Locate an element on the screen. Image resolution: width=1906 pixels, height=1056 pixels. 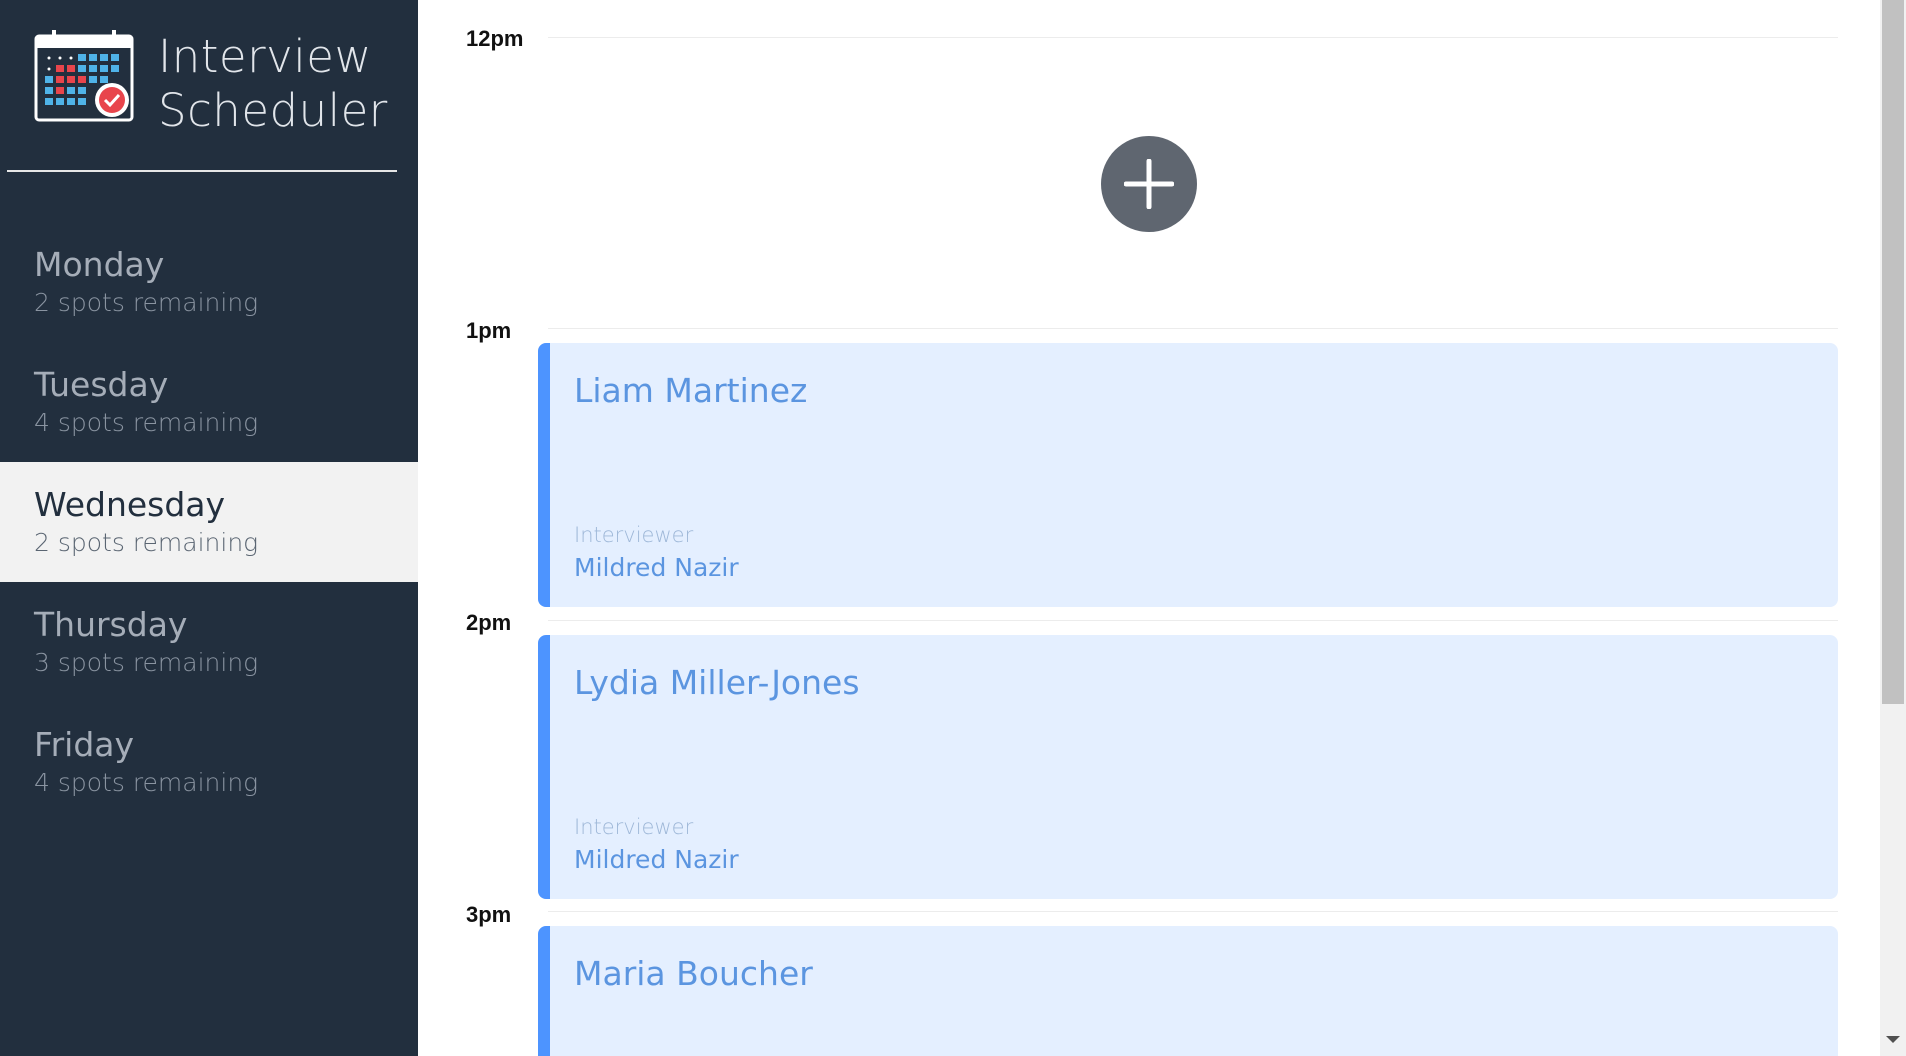
day-name: Tuesday is located at coordinates (101, 384).